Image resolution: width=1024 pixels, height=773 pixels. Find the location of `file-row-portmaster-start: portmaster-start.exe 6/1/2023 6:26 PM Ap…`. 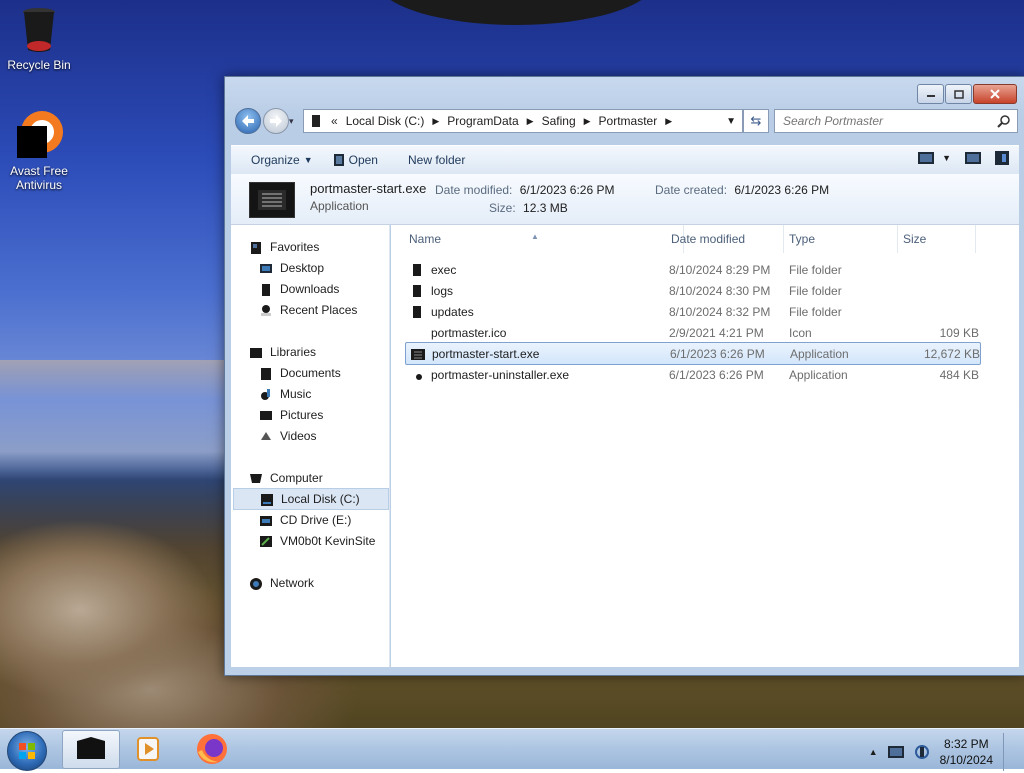

file-row-portmaster-start: portmaster-start.exe 6/1/2023 6:26 PM Ap… is located at coordinates (693, 353).